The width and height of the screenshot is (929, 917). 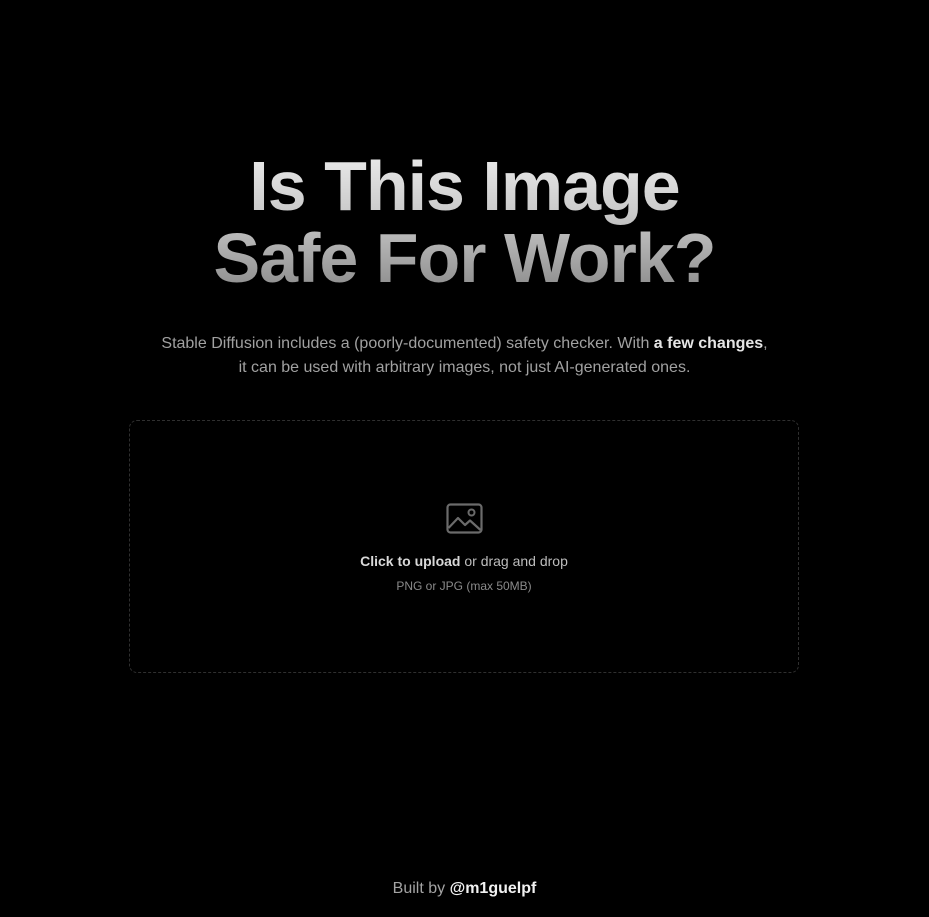 I want to click on footer: Built by @m1guelpf, so click(x=464, y=889).